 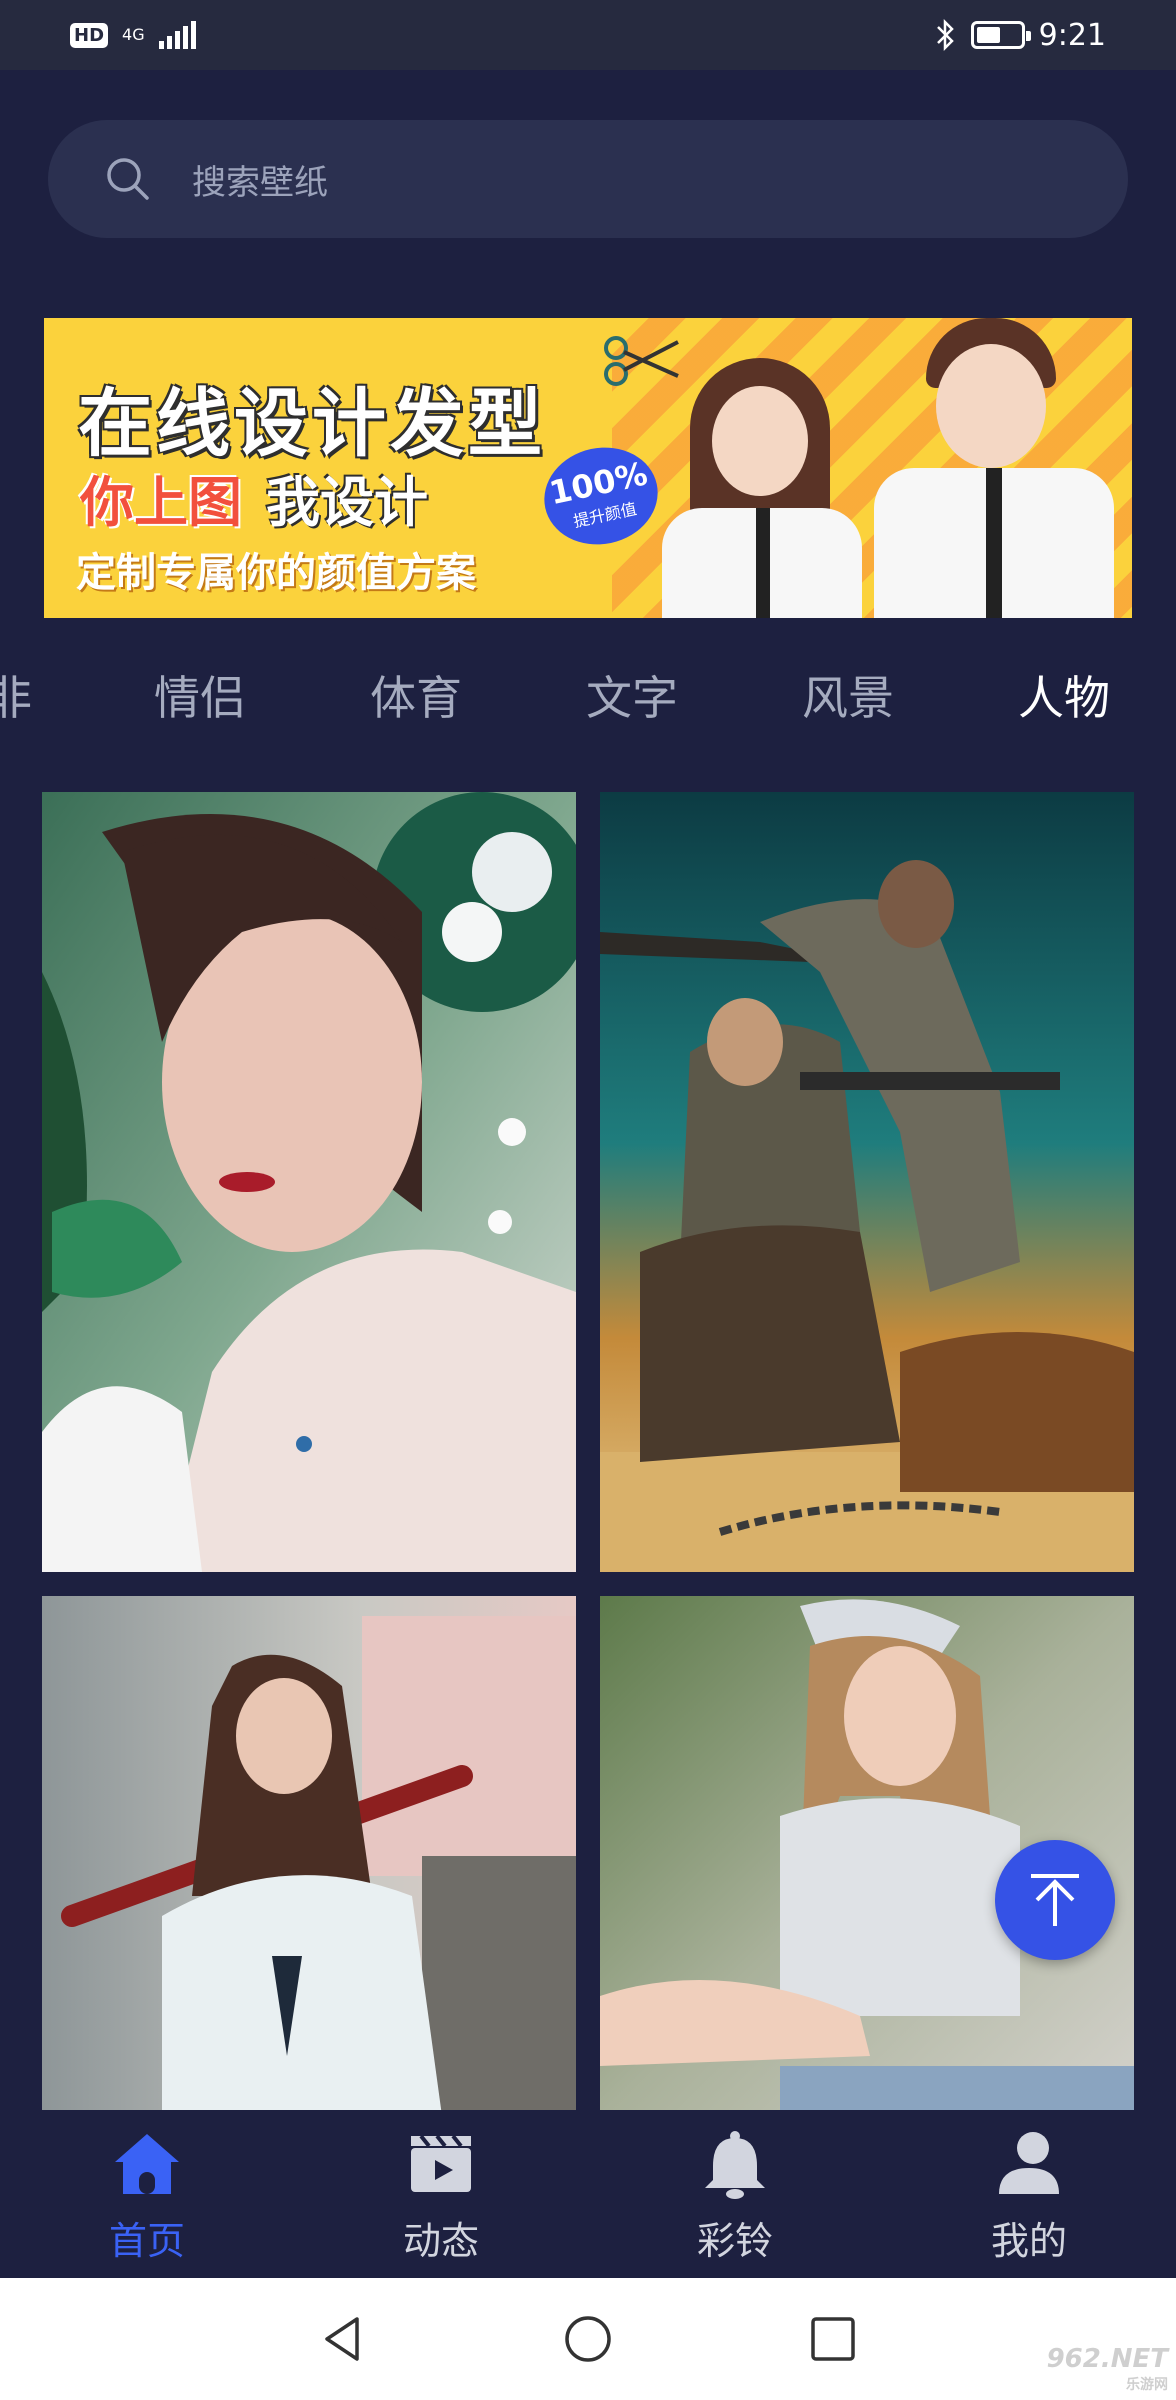 What do you see at coordinates (441, 2163) in the screenshot?
I see `clapperboard-icon` at bounding box center [441, 2163].